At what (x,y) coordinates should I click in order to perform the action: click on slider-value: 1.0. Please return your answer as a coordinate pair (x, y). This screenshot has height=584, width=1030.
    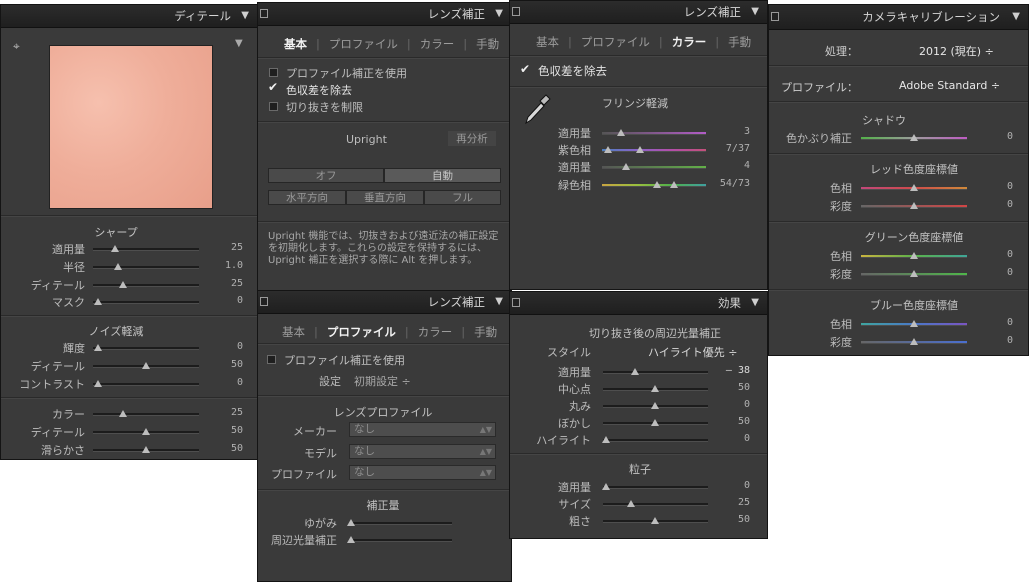
    Looking at the image, I should click on (222, 265).